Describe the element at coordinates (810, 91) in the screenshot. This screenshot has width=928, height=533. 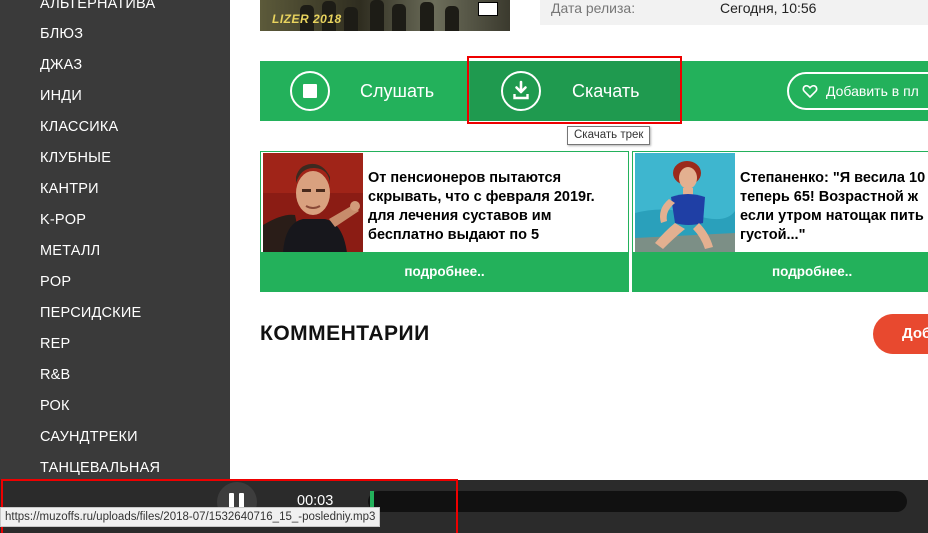
I see `heart-icon` at that location.